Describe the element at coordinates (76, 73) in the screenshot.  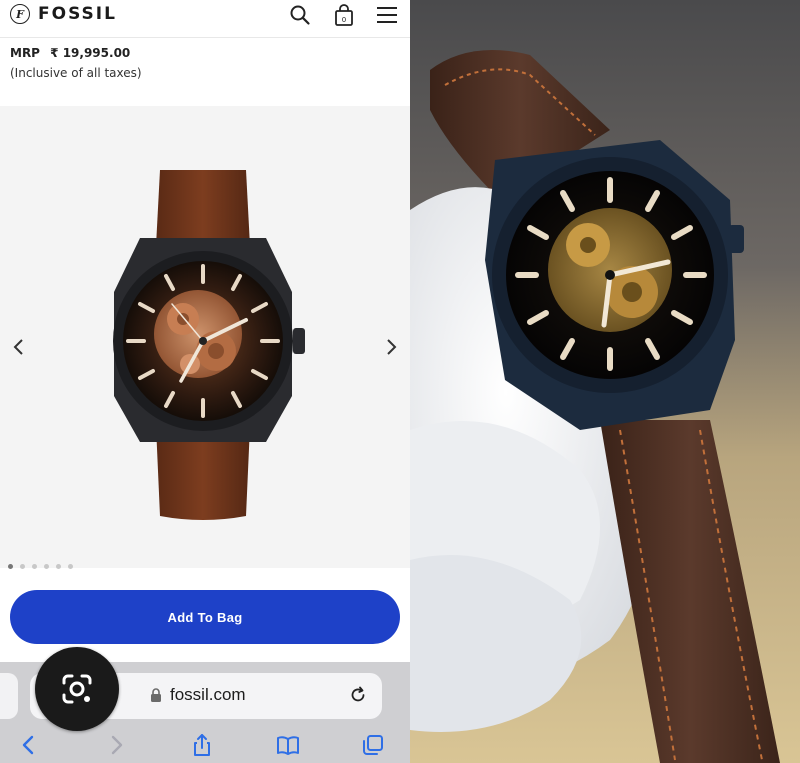
I see `tax-note: (Inclusive of all taxes)` at that location.